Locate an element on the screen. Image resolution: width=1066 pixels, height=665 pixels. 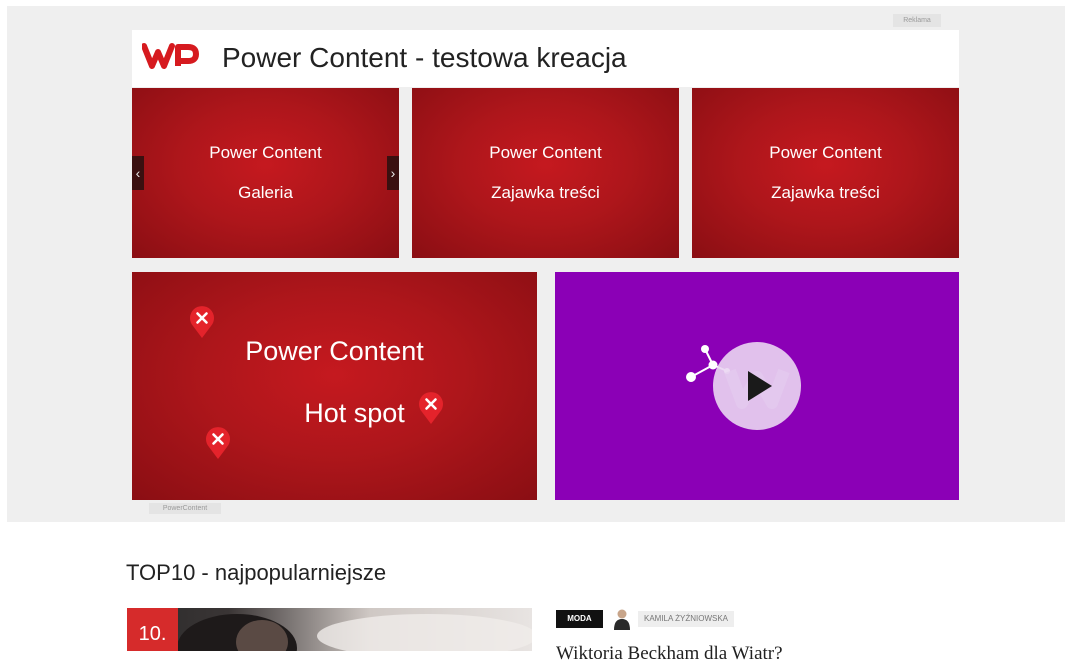
powercontent-label: PowerContent is located at coordinates (185, 508).